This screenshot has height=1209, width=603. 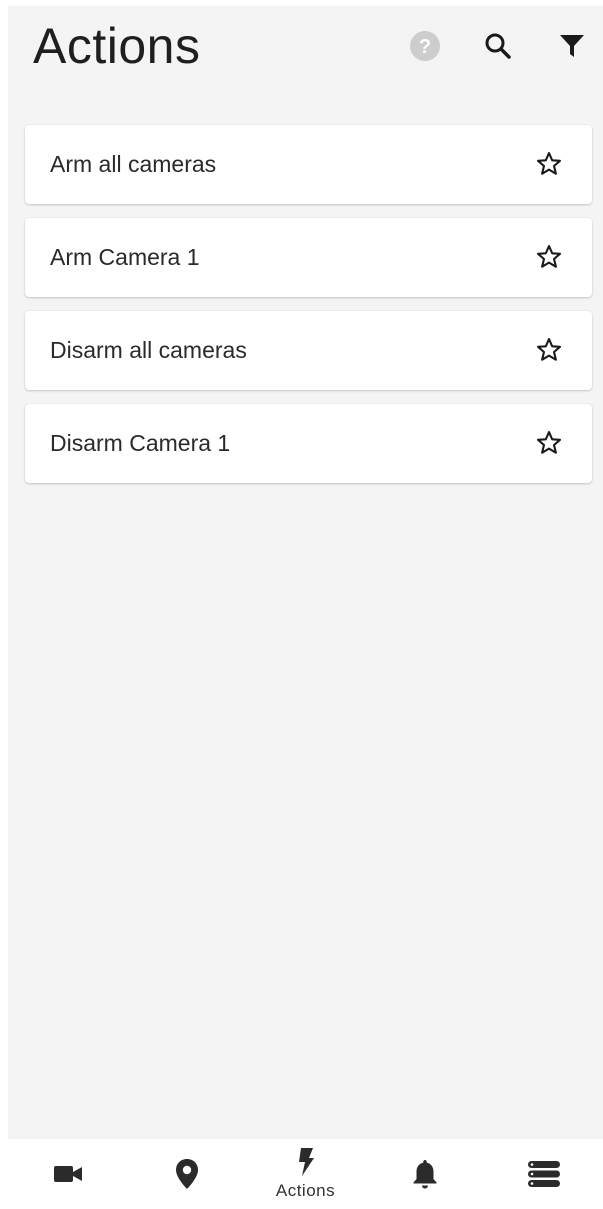 I want to click on map-pin-icon, so click(x=186, y=1174).